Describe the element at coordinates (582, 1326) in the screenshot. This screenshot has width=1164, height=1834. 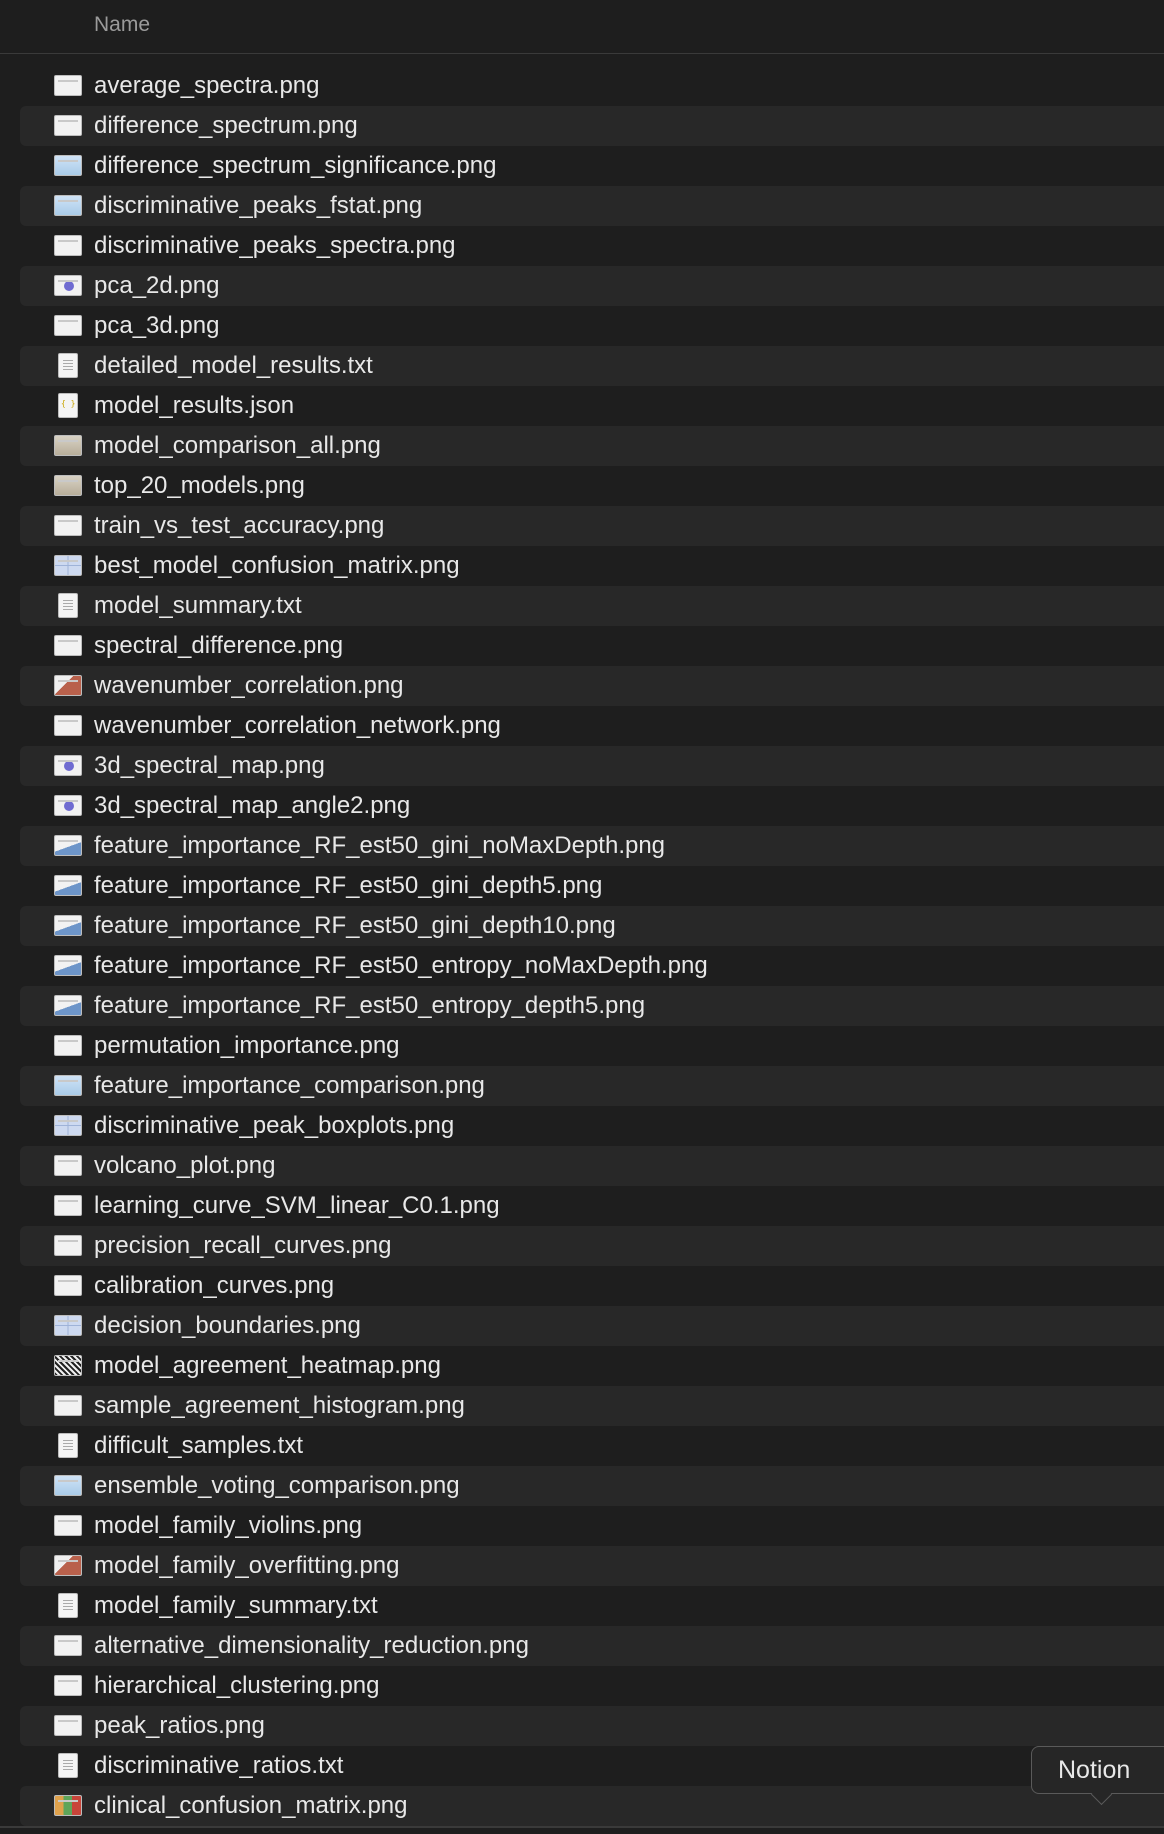
I see `file-row: decision_boundaries.png` at that location.